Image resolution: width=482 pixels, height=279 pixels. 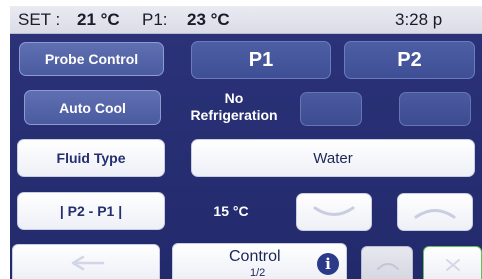 I want to click on close-button, so click(x=452, y=262).